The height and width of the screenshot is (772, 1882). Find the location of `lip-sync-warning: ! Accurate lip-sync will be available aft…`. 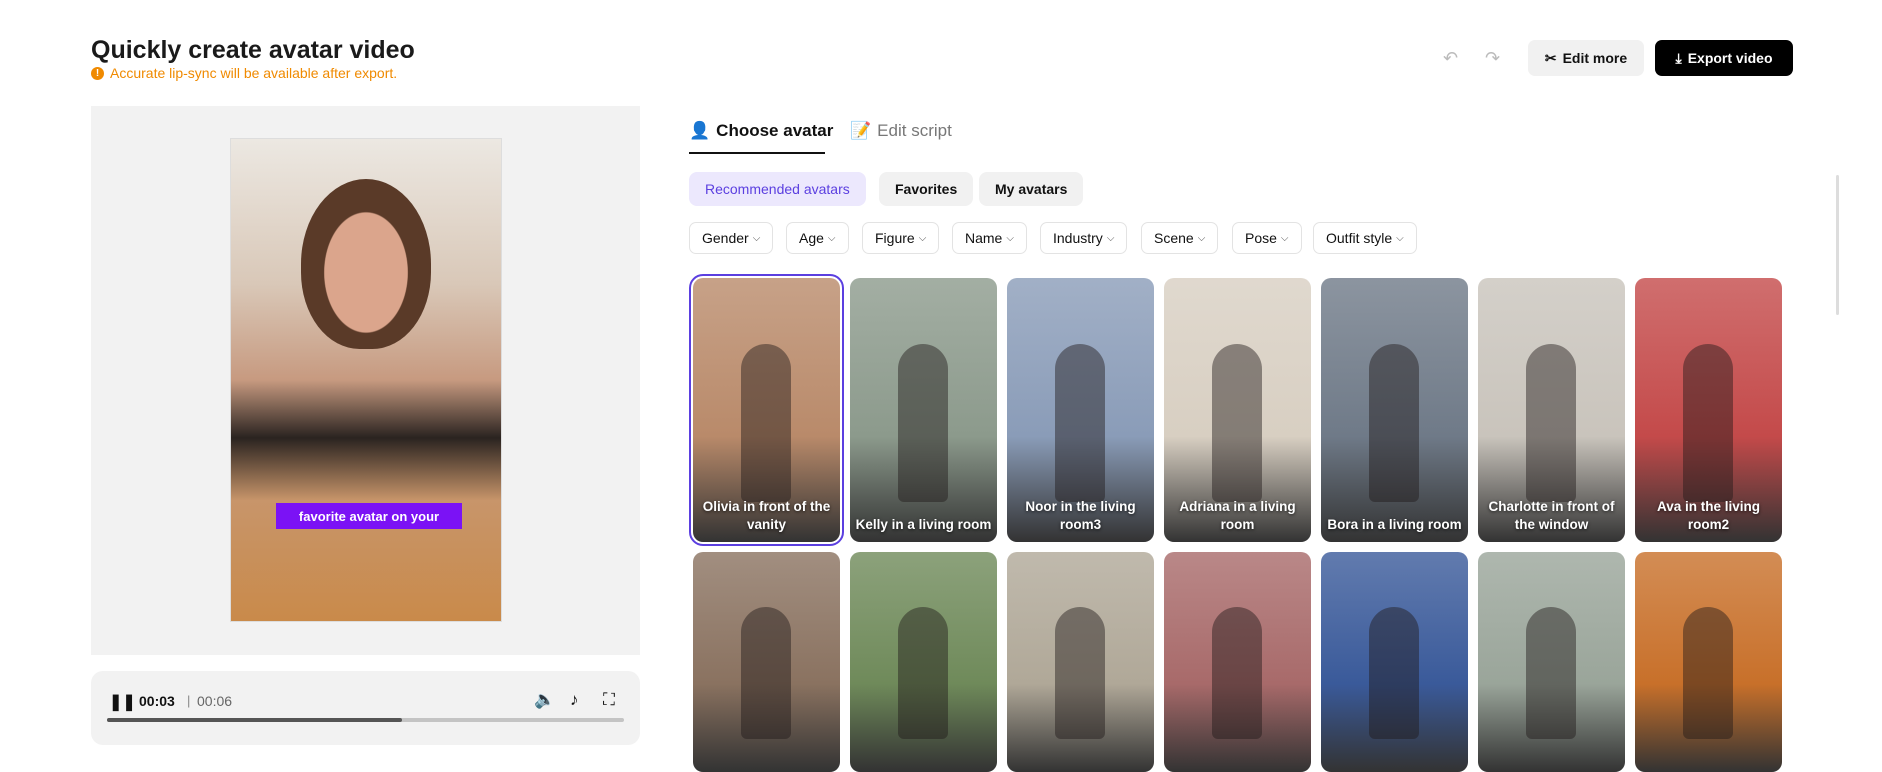

lip-sync-warning: ! Accurate lip-sync will be available aft… is located at coordinates (244, 73).